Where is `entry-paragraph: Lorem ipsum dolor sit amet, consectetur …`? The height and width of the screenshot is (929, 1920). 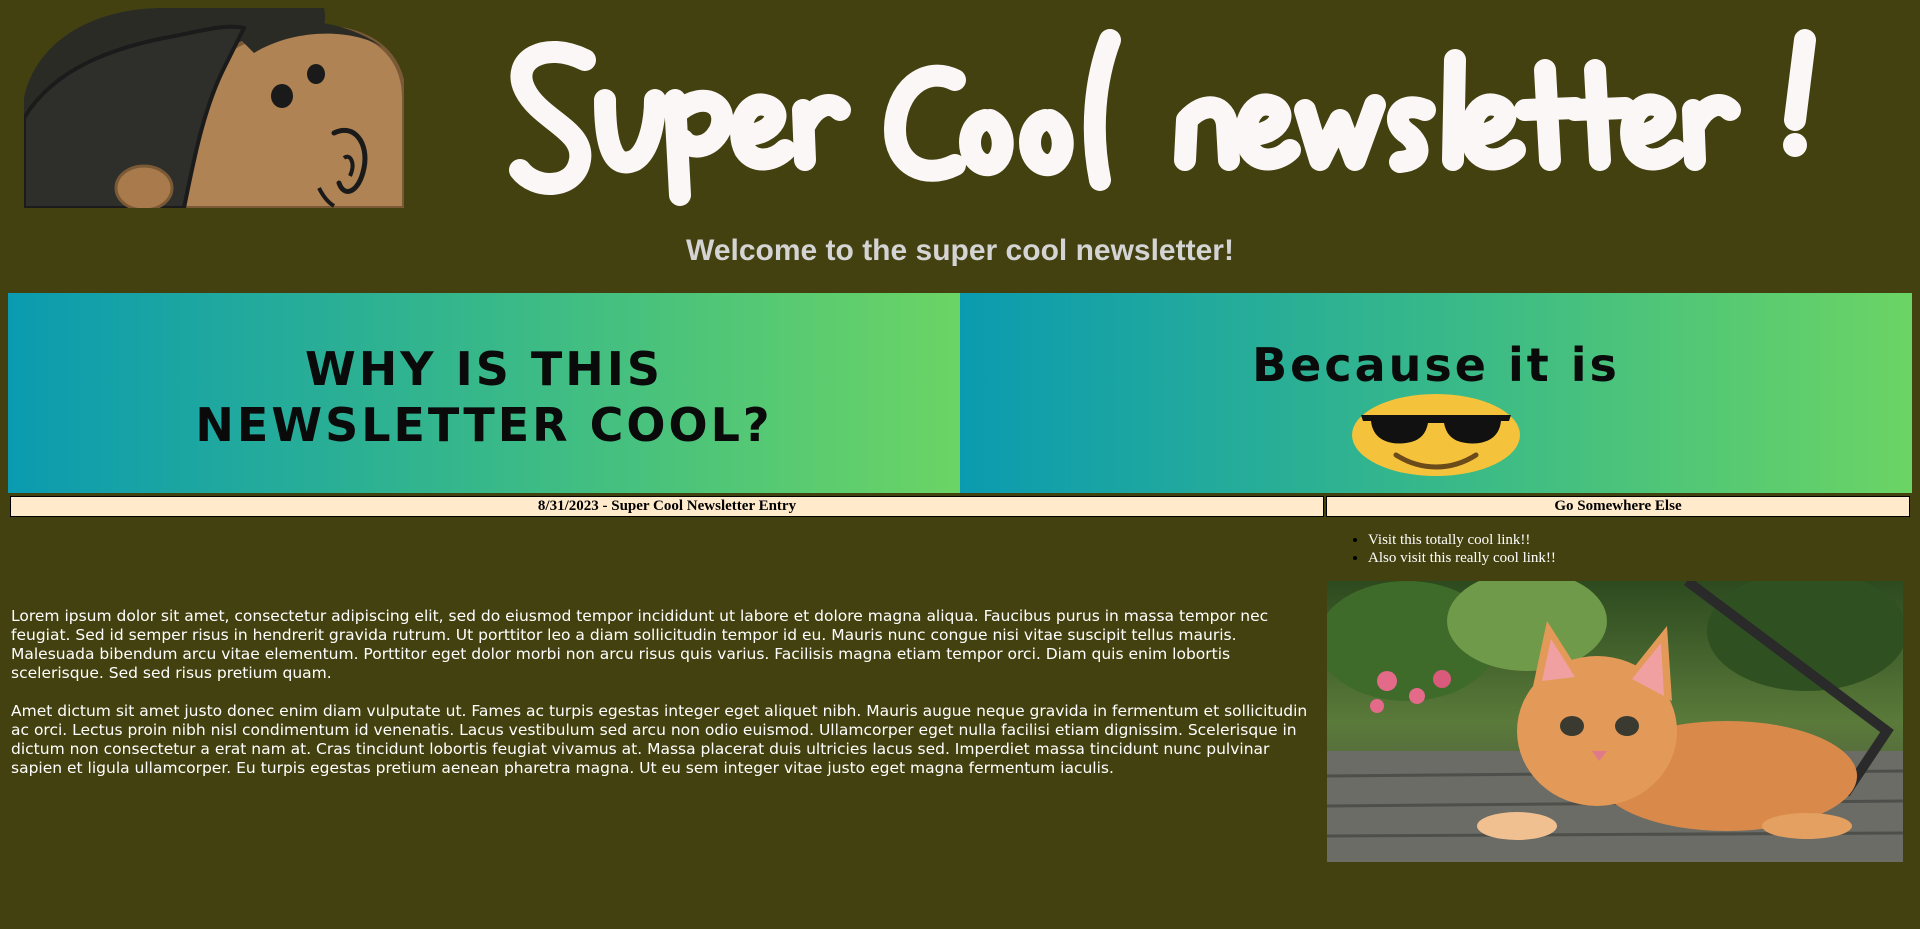
entry-paragraph: Lorem ipsum dolor sit amet, consectetur … is located at coordinates (640, 644).